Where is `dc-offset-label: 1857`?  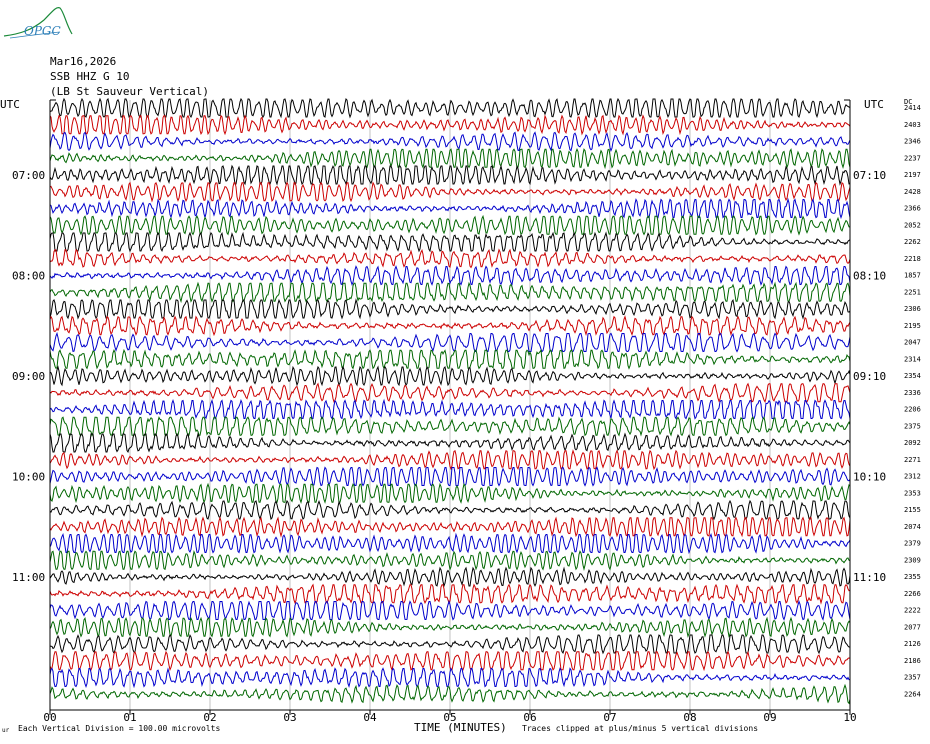
dc-offset-label: 1857 is located at coordinates (912, 276).